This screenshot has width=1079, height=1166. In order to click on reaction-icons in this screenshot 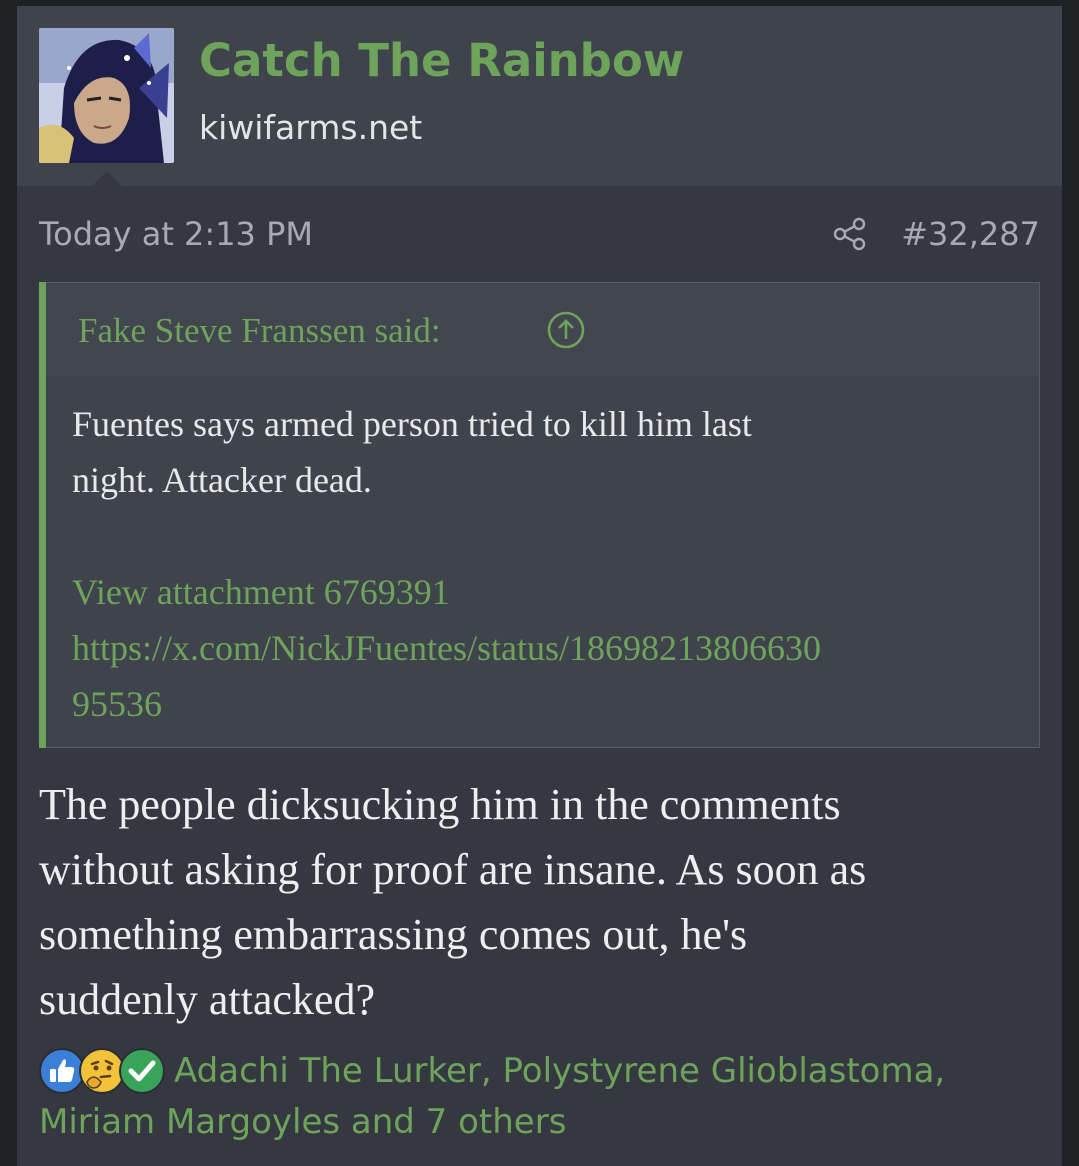, I will do `click(104, 1072)`.